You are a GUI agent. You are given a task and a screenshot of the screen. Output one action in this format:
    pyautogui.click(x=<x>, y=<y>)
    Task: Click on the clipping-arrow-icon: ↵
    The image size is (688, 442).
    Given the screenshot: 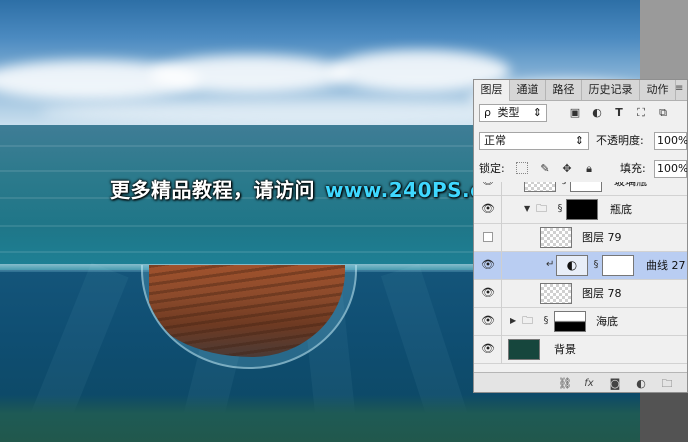 What is the action you would take?
    pyautogui.click(x=550, y=264)
    